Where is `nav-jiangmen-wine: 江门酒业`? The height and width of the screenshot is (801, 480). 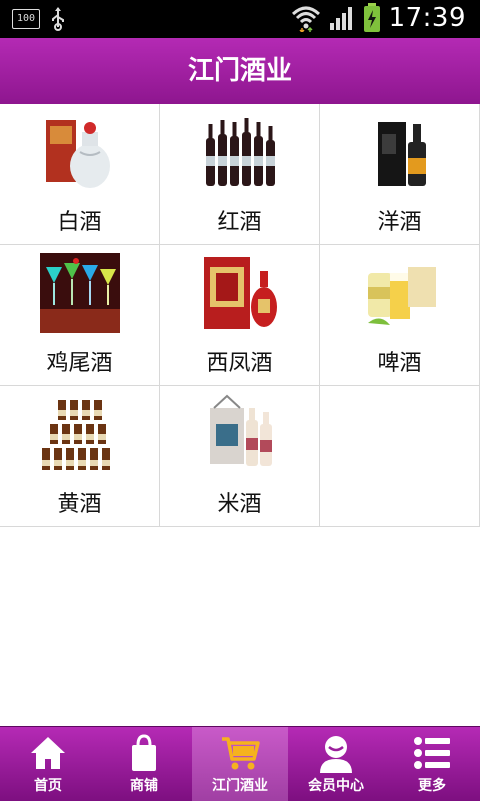
nav-jiangmen-wine: 江门酒业 is located at coordinates (240, 764).